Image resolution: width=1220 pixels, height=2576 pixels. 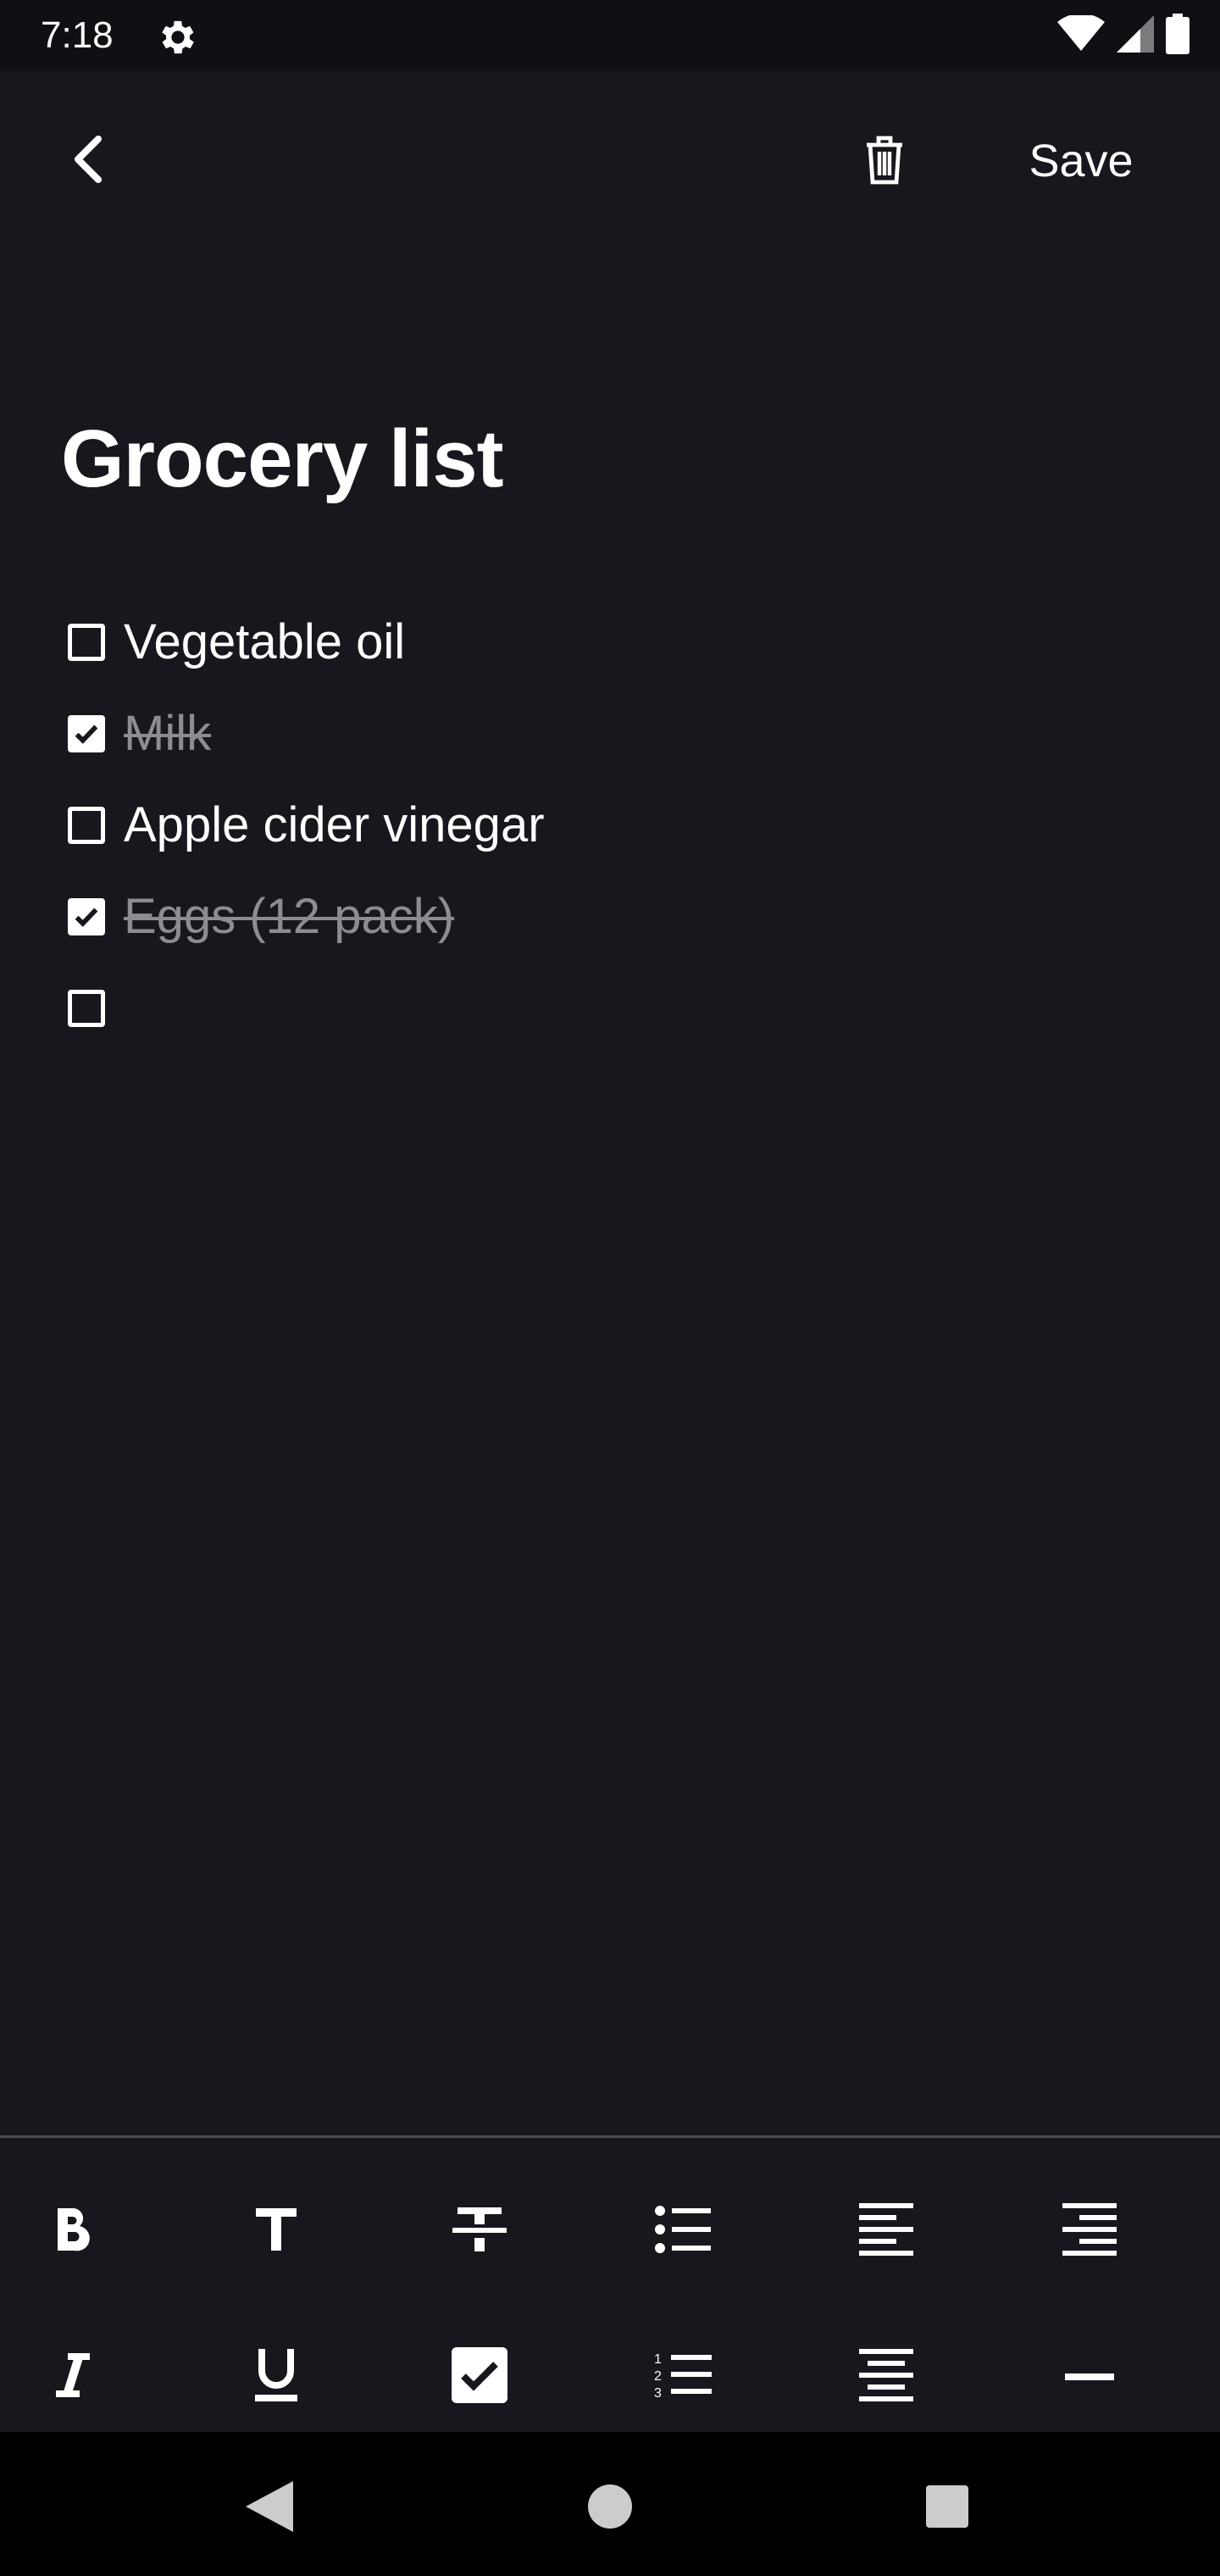 What do you see at coordinates (73, 2232) in the screenshot?
I see `bold-icon` at bounding box center [73, 2232].